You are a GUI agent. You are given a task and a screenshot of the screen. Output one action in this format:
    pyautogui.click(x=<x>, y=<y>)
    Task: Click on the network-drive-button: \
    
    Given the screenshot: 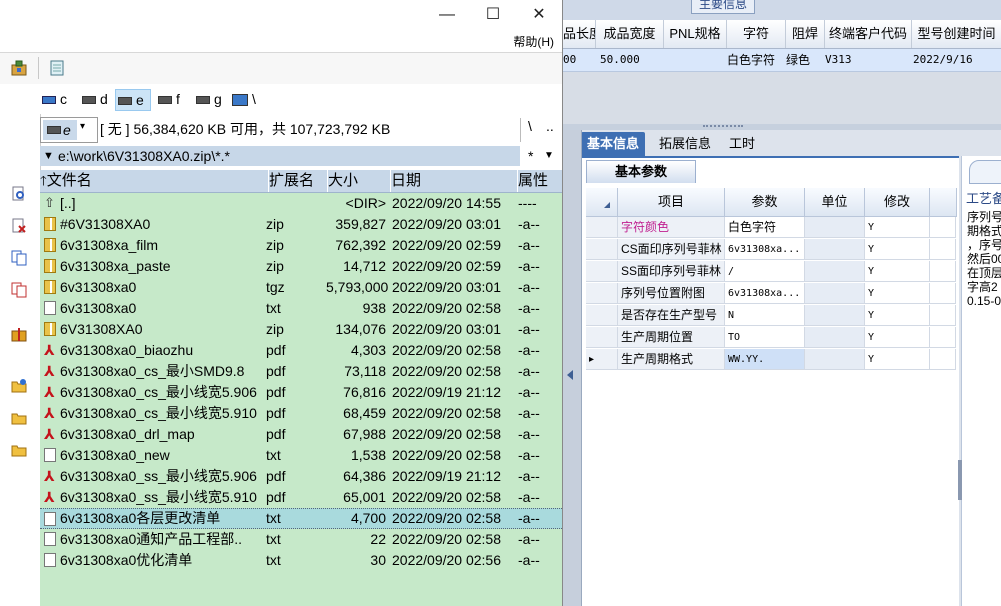 What is the action you would take?
    pyautogui.click(x=243, y=99)
    